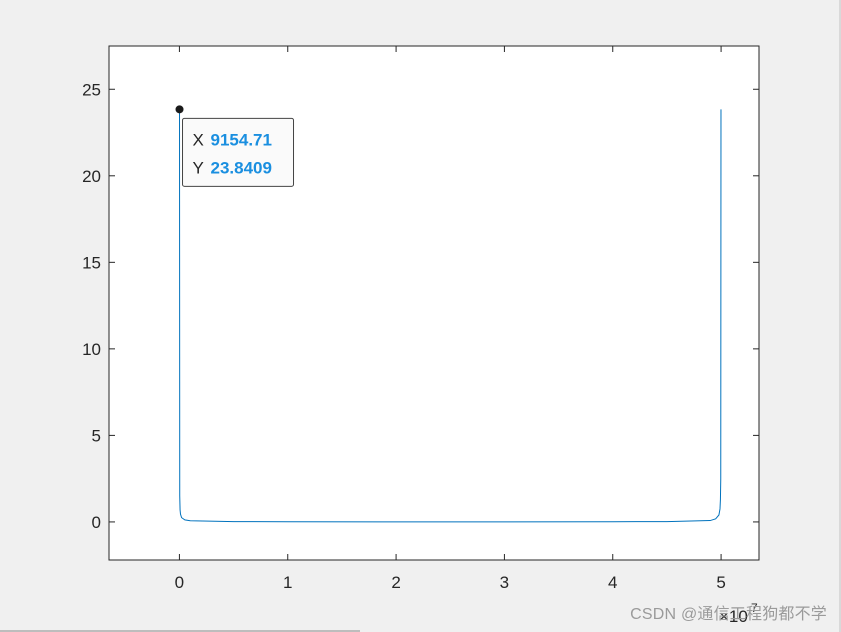 The width and height of the screenshot is (841, 632). I want to click on y-tick-label: 25, so click(91, 89).